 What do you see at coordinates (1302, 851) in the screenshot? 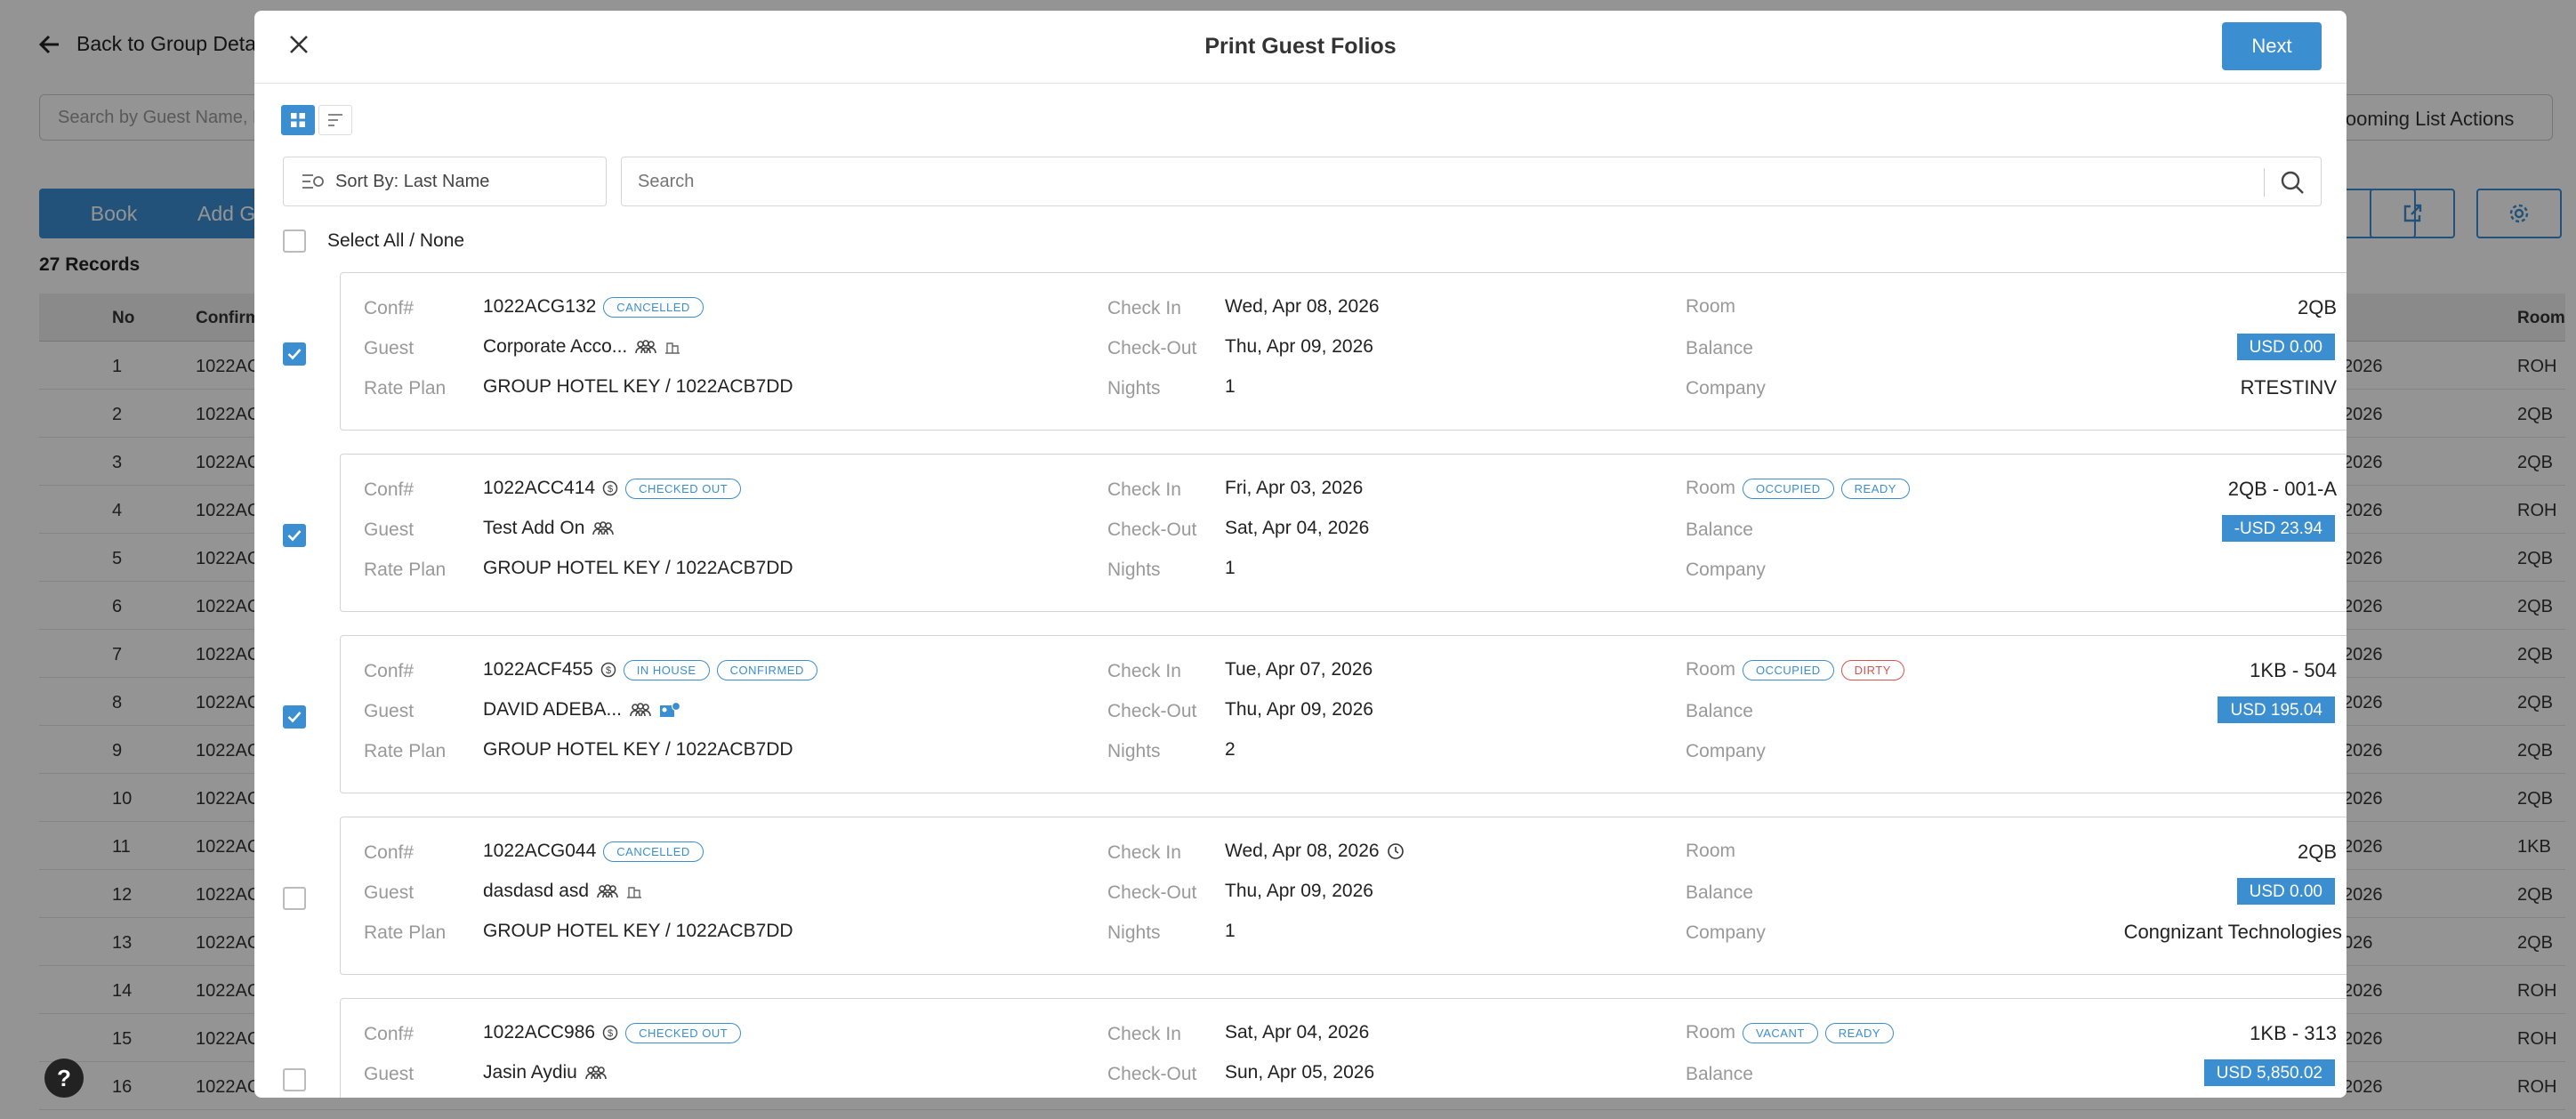
I see `check-in-date: Wed, Apr 08, 2026` at bounding box center [1302, 851].